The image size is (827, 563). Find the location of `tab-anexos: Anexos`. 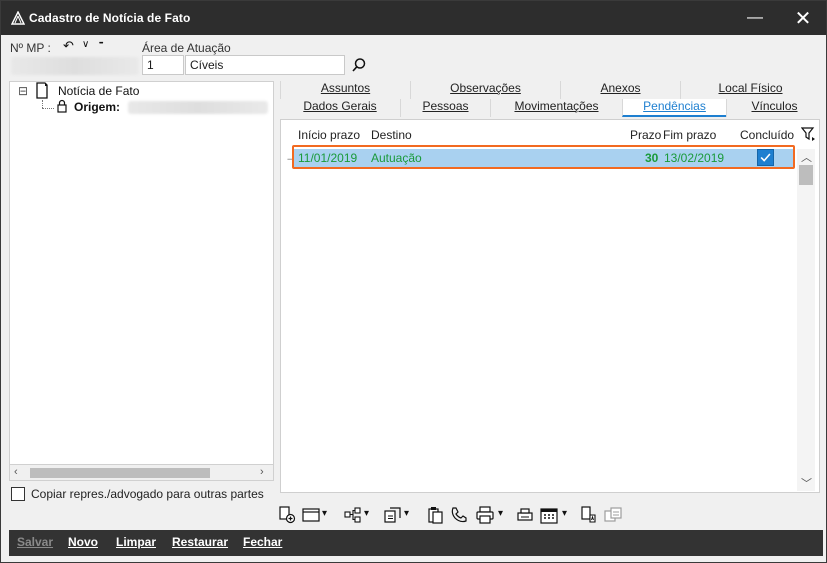

tab-anexos: Anexos is located at coordinates (620, 90).